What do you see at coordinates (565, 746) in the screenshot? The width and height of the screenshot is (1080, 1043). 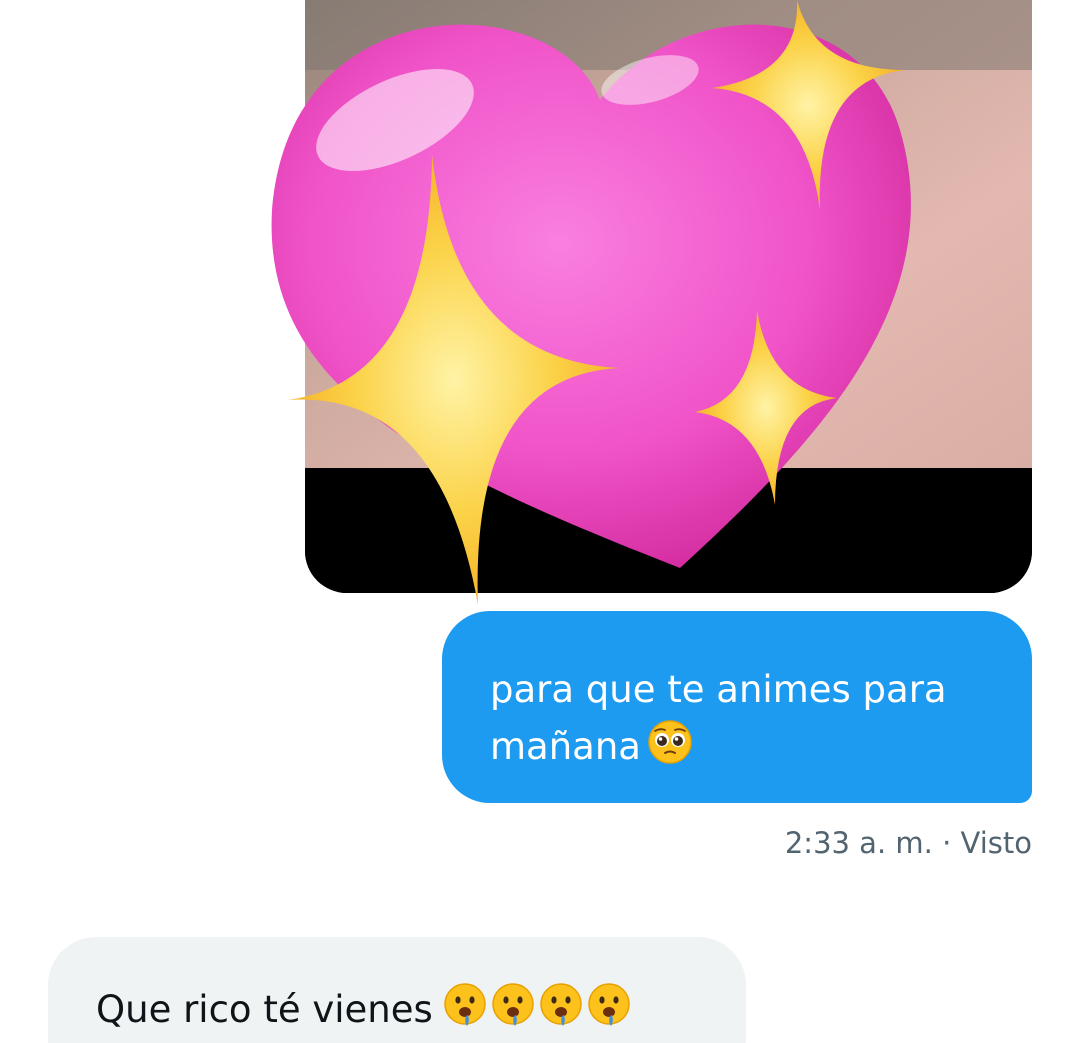 I see `outgoing-message-line2: mañana` at bounding box center [565, 746].